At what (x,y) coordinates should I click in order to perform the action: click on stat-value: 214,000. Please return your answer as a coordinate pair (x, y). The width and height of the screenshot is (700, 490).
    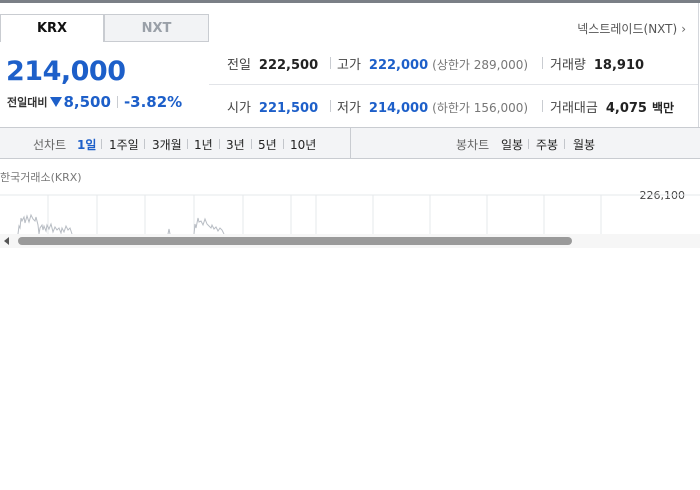
    Looking at the image, I should click on (398, 108).